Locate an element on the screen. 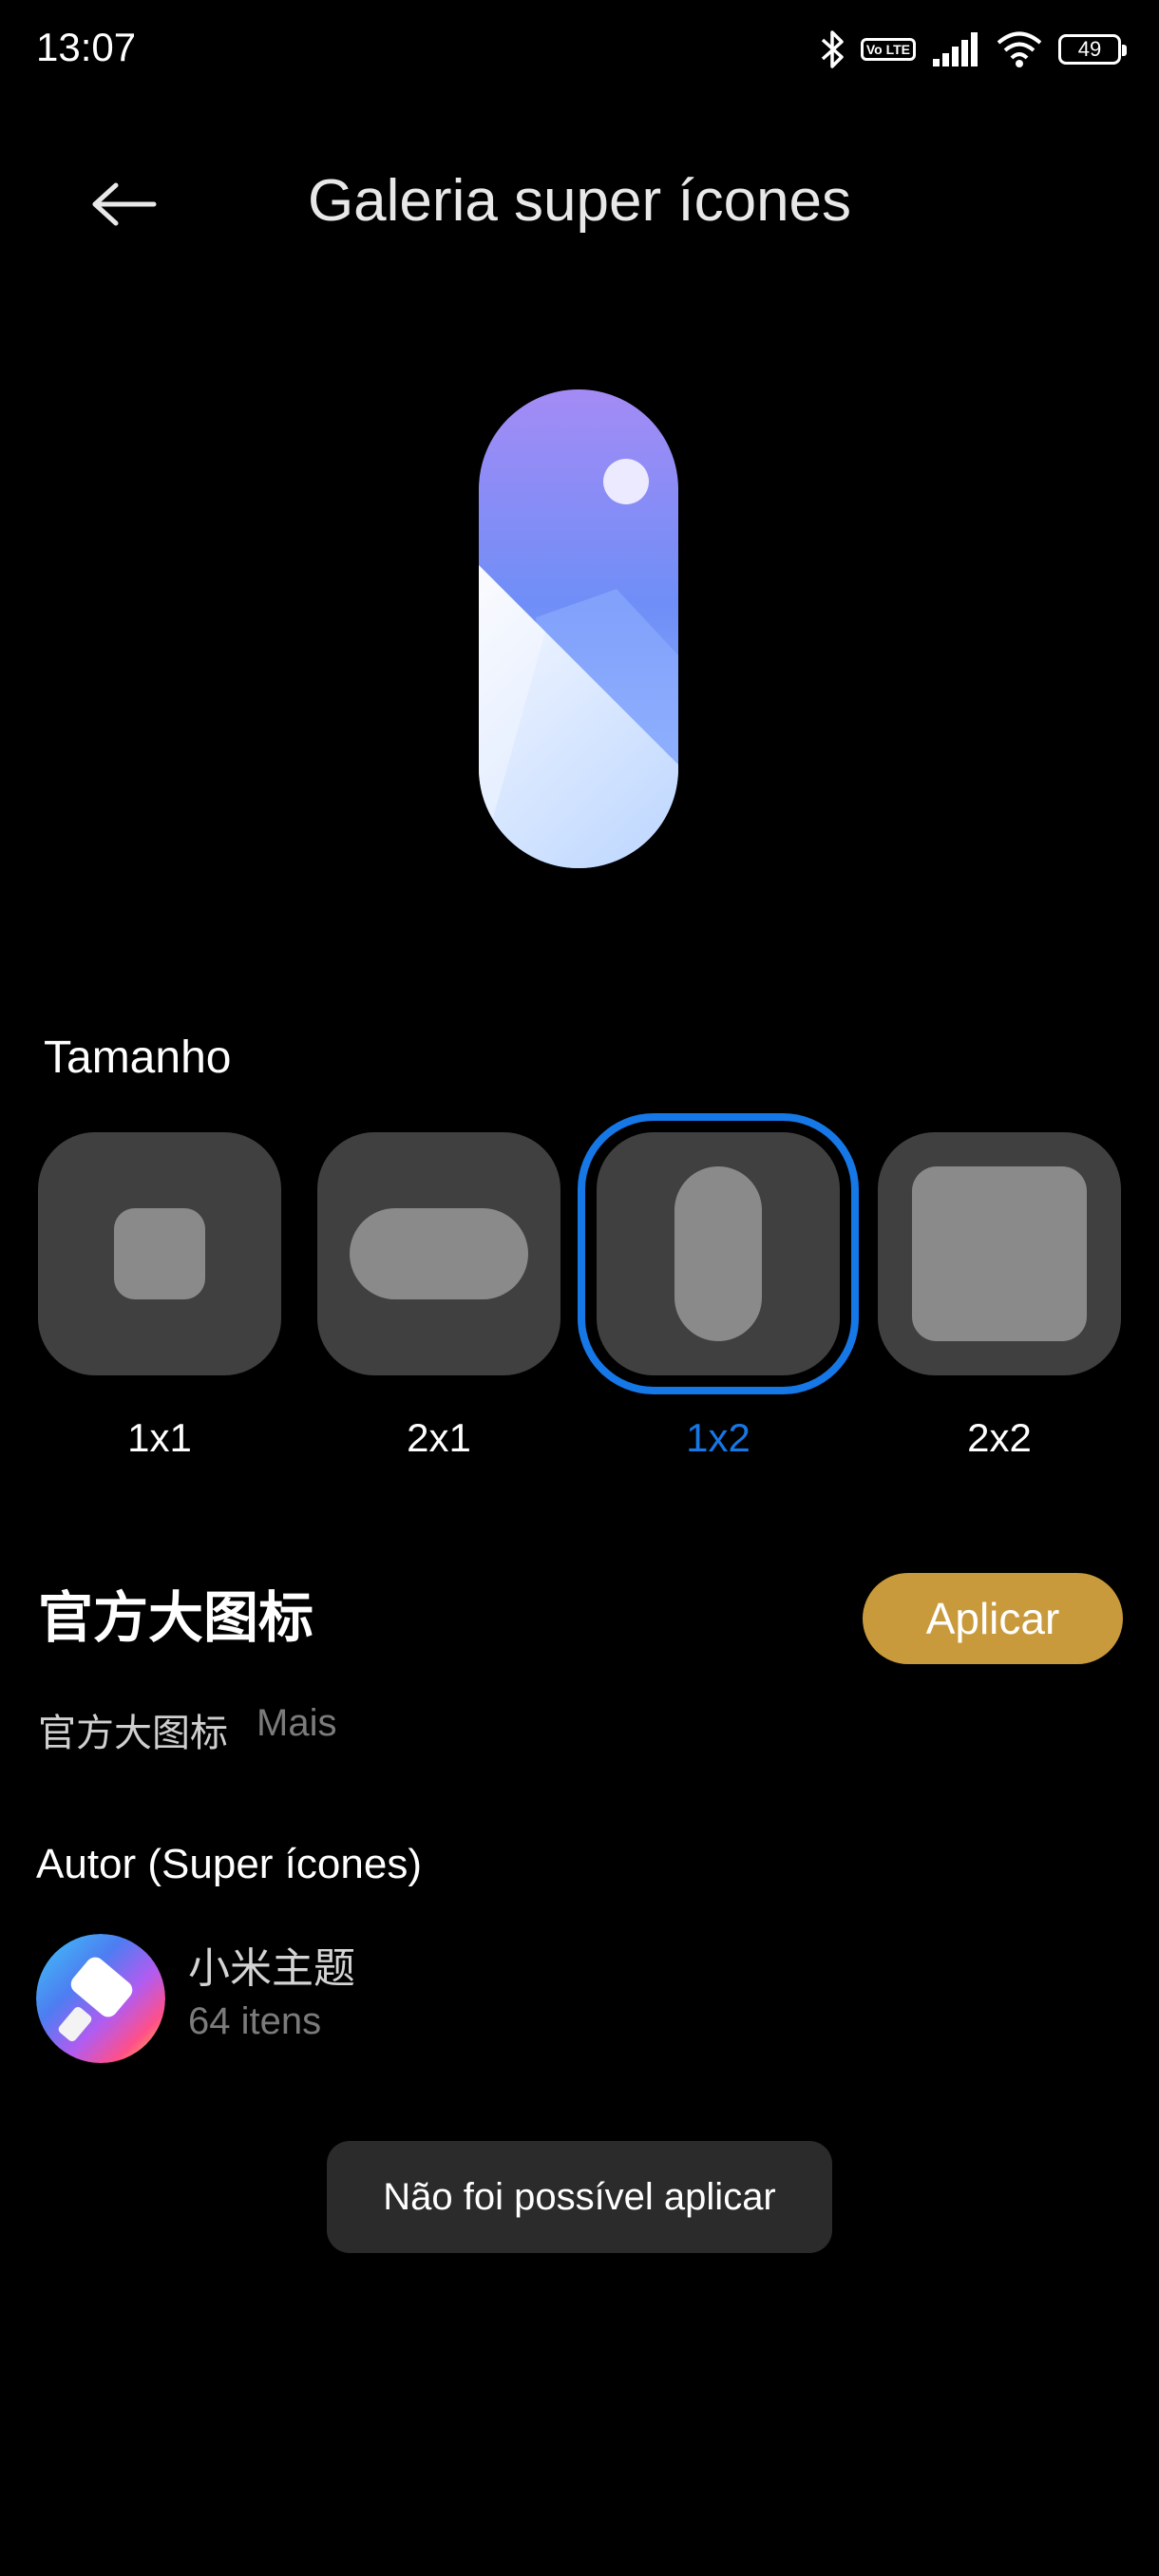  author-avatar is located at coordinates (100, 1998).